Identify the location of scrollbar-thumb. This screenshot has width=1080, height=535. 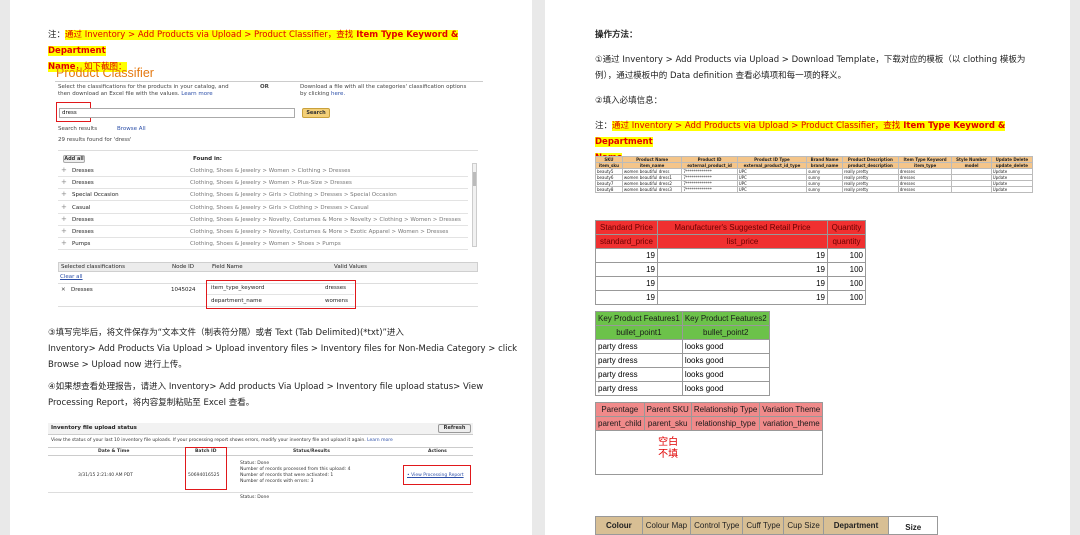
(474, 179).